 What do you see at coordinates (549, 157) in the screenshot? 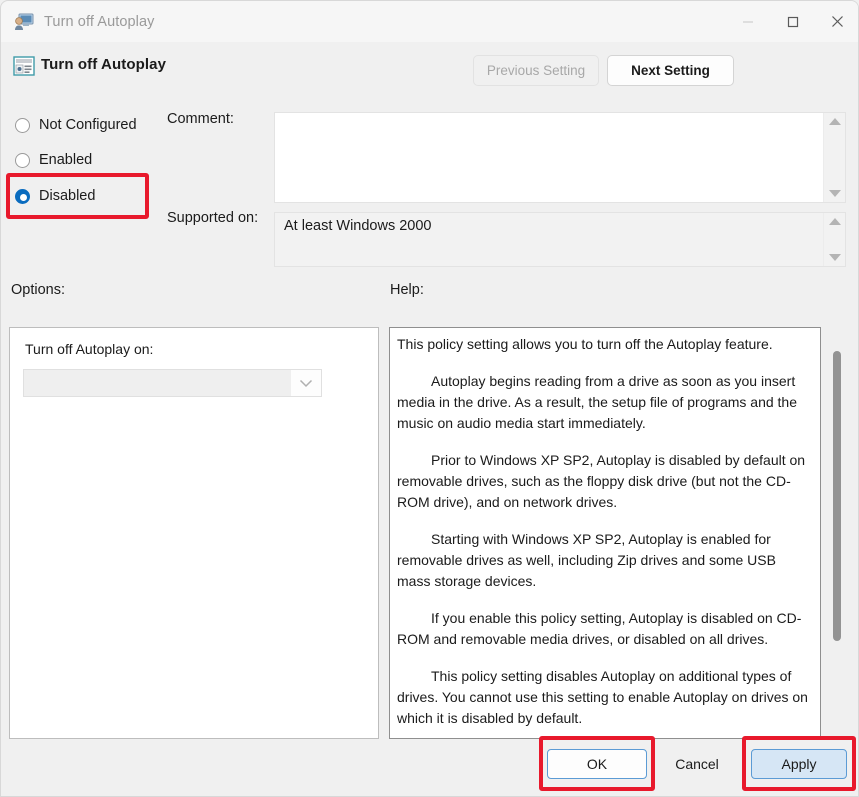
I see `comment-value` at bounding box center [549, 157].